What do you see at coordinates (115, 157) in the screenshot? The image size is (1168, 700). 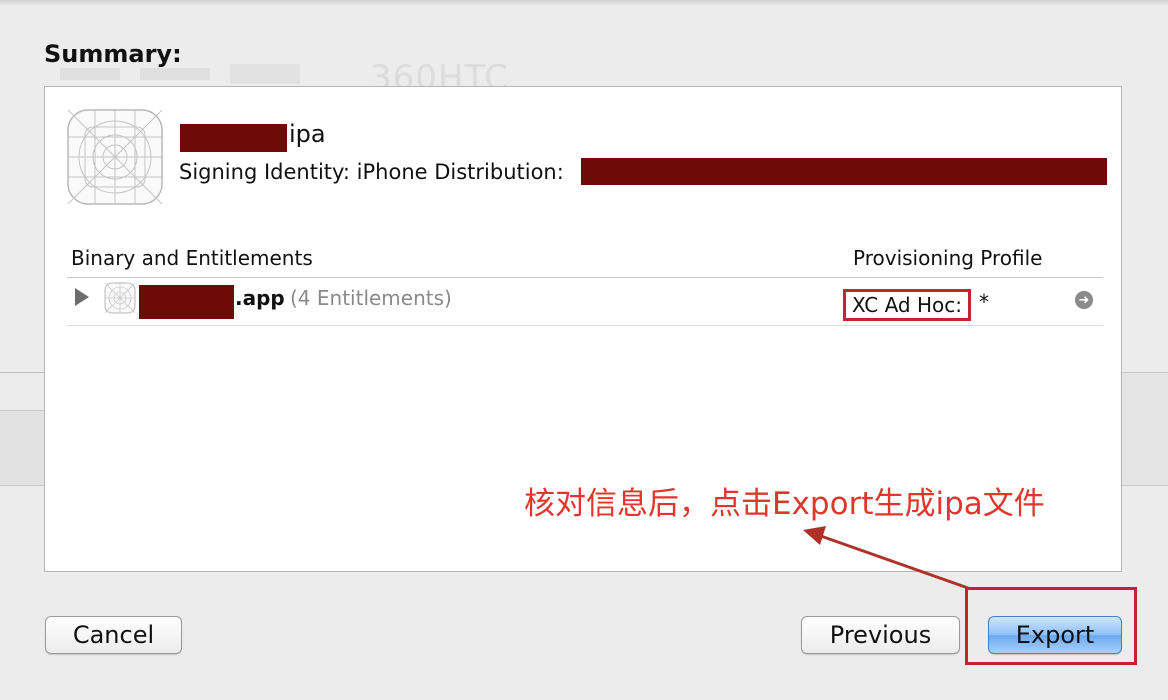 I see `app-placeholder-icon` at bounding box center [115, 157].